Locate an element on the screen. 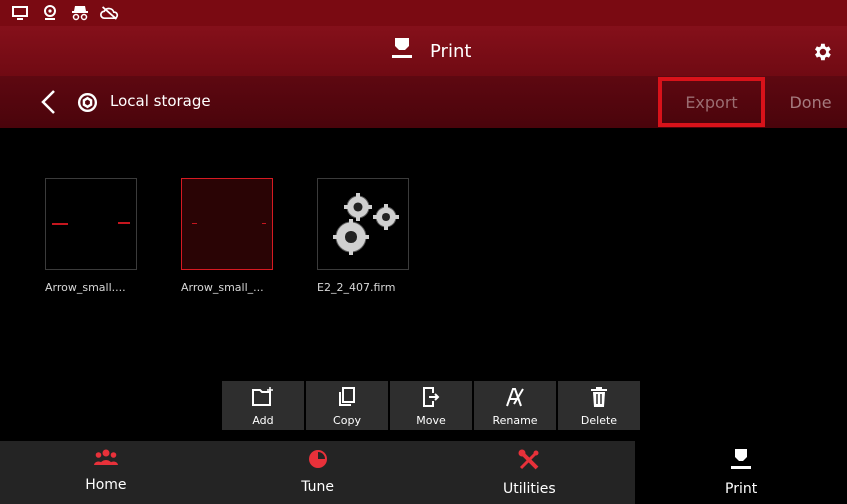 The width and height of the screenshot is (847, 504). tab-home-label: Home is located at coordinates (106, 485).